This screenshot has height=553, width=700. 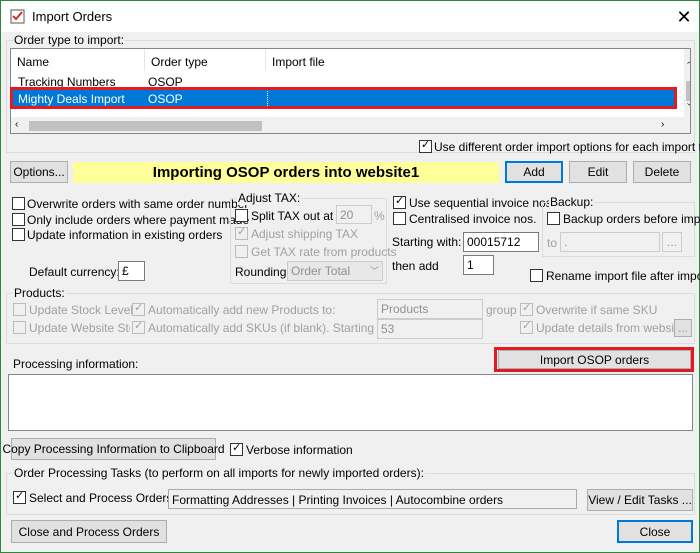 What do you see at coordinates (350, 402) in the screenshot?
I see `processing-info-textarea` at bounding box center [350, 402].